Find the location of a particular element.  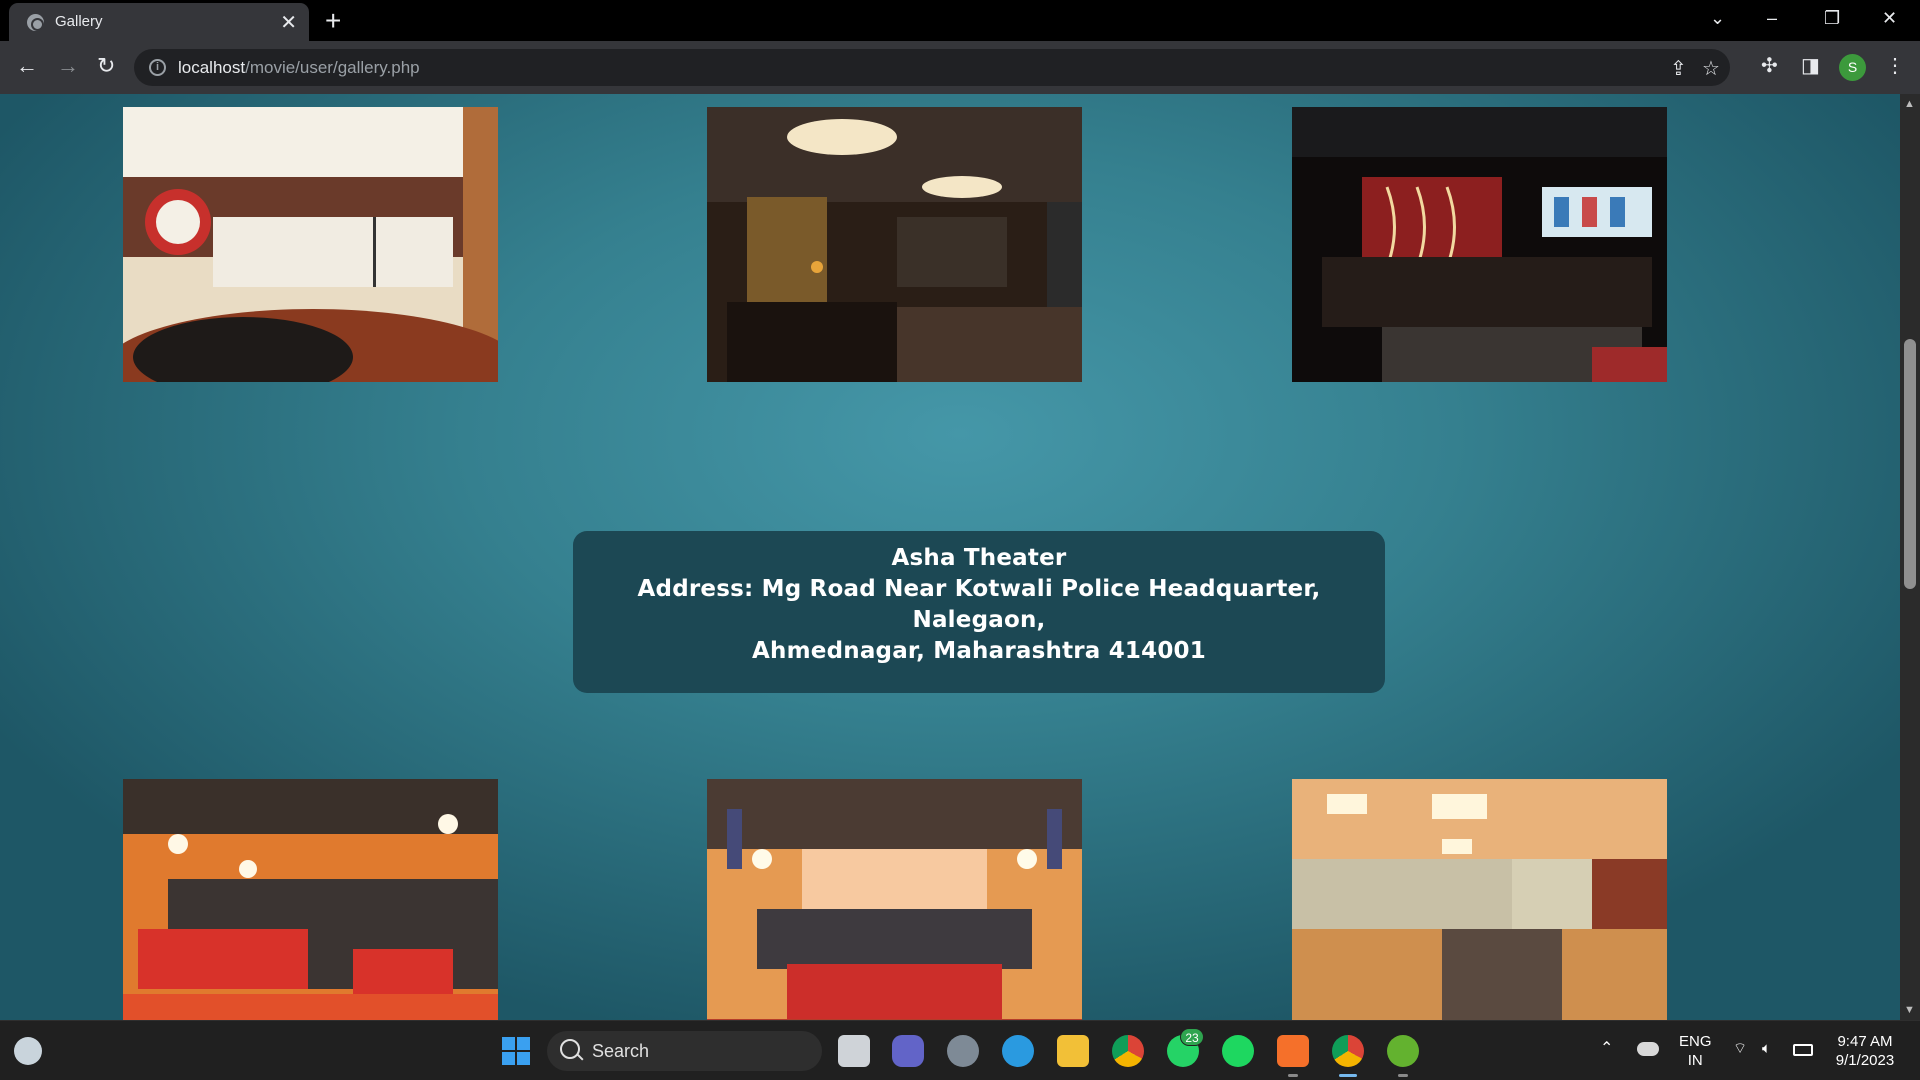

profile-avatar: S is located at coordinates (1852, 67).